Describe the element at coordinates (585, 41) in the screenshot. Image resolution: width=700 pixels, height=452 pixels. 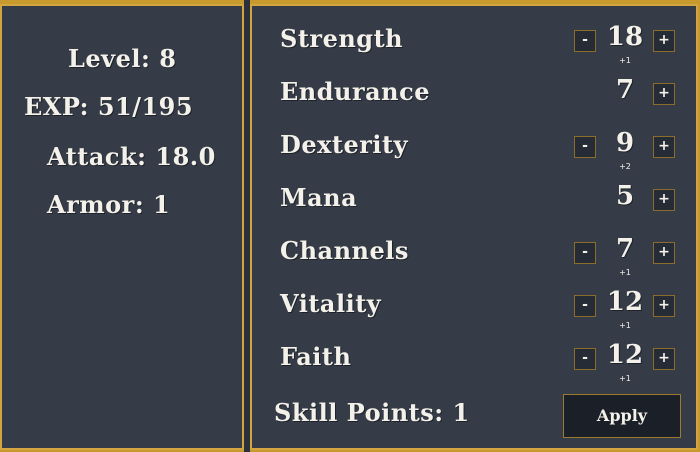
I see `strength-decrease-button: -` at that location.